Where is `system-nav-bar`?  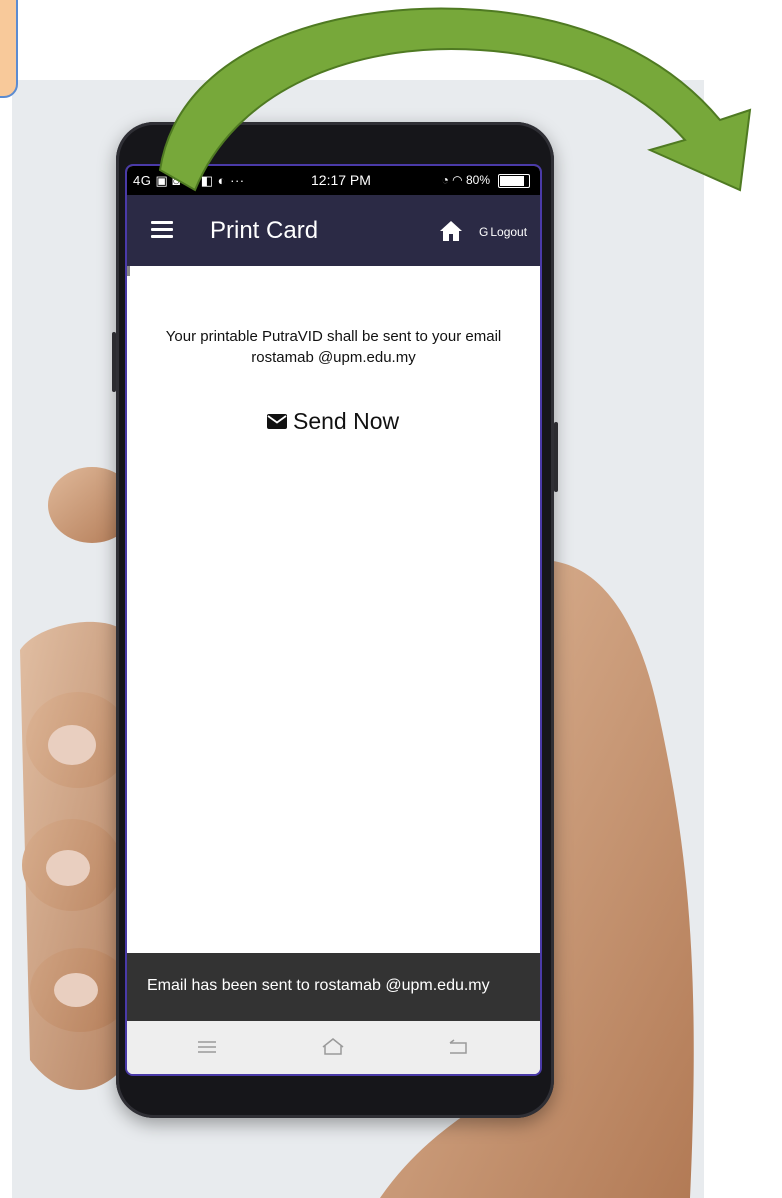
system-nav-bar is located at coordinates (333, 1047).